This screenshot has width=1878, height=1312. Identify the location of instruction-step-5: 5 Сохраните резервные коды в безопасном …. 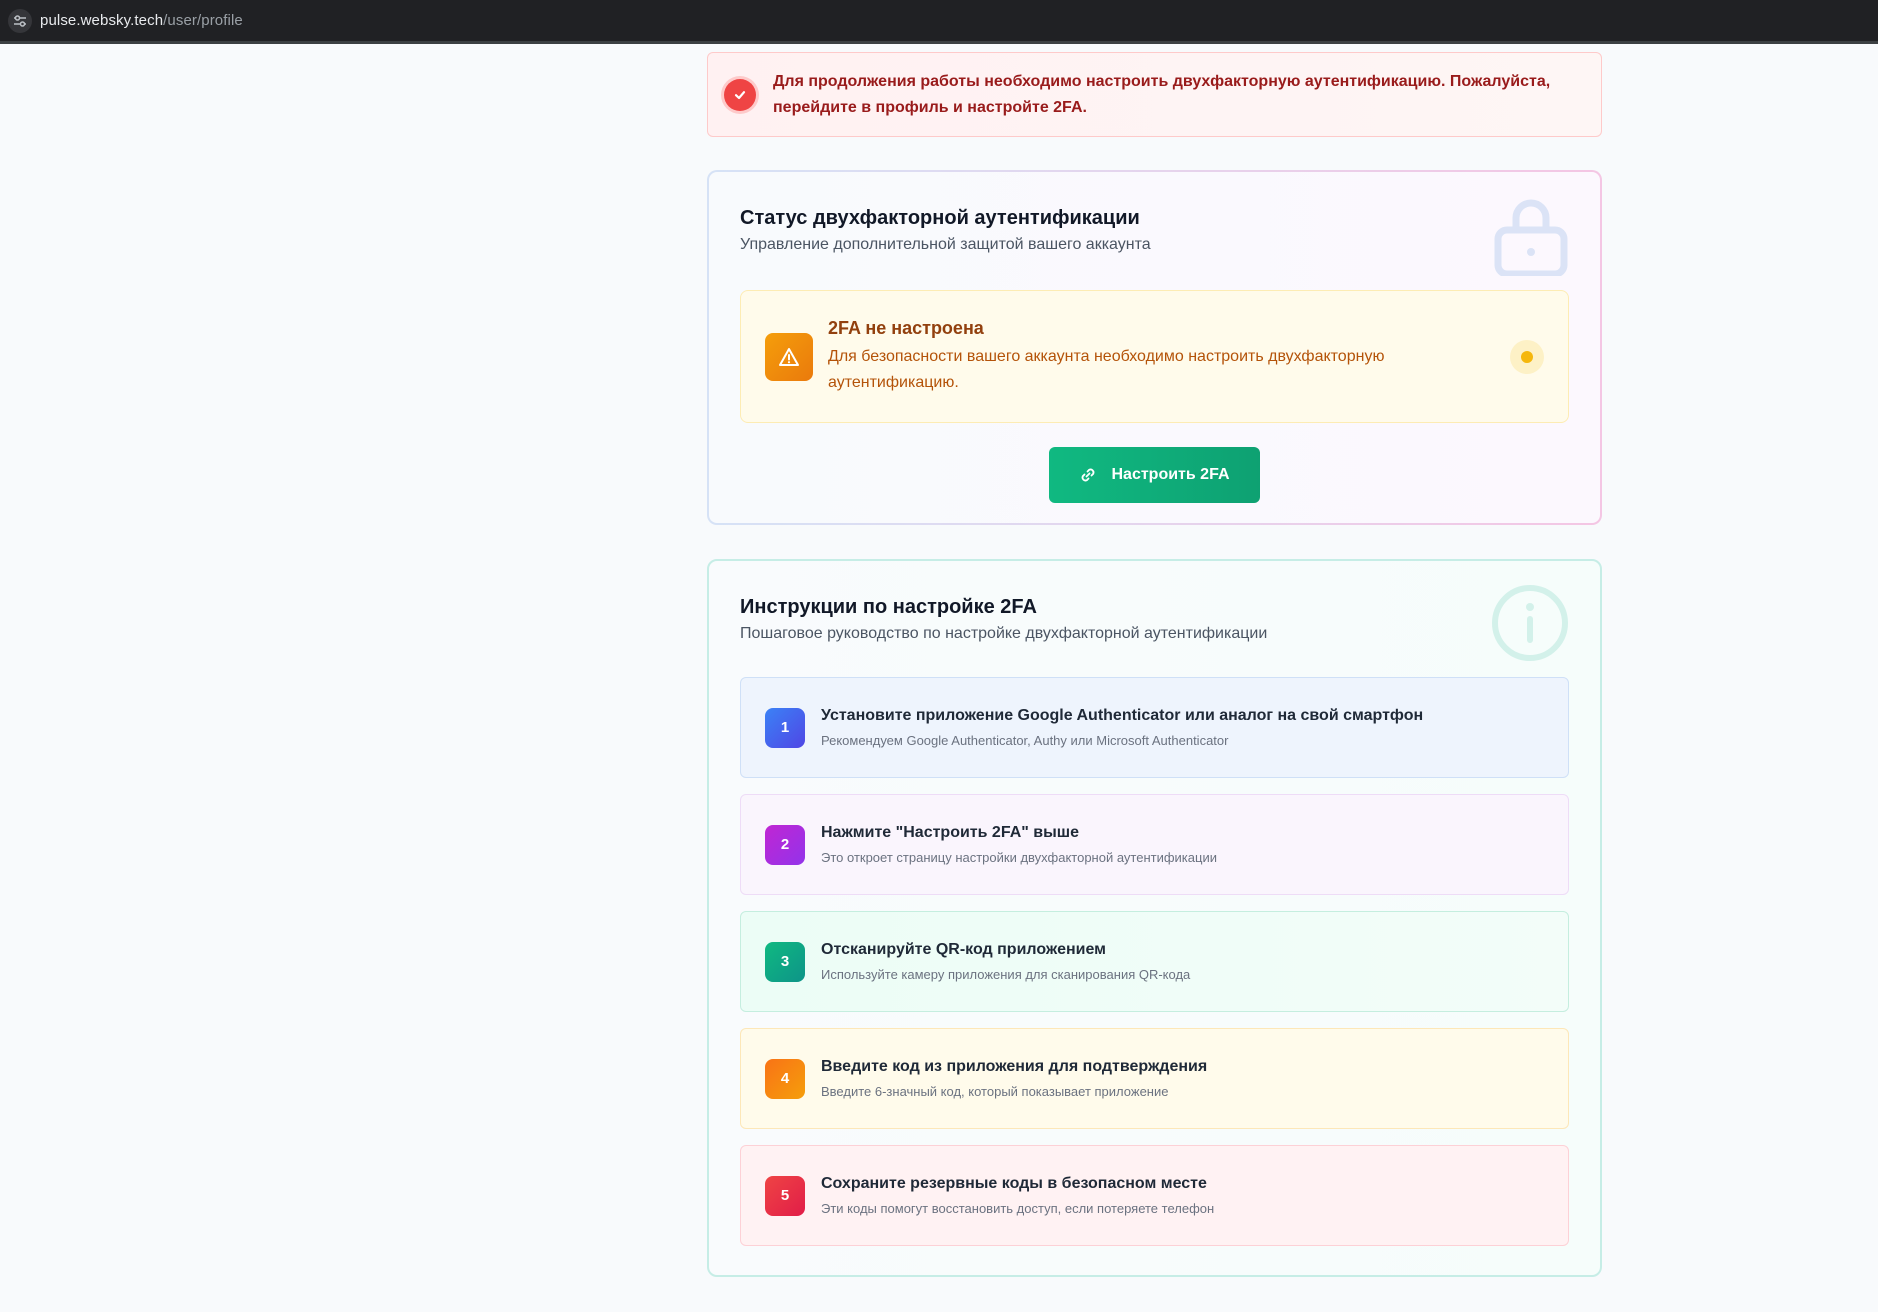
(1154, 1195).